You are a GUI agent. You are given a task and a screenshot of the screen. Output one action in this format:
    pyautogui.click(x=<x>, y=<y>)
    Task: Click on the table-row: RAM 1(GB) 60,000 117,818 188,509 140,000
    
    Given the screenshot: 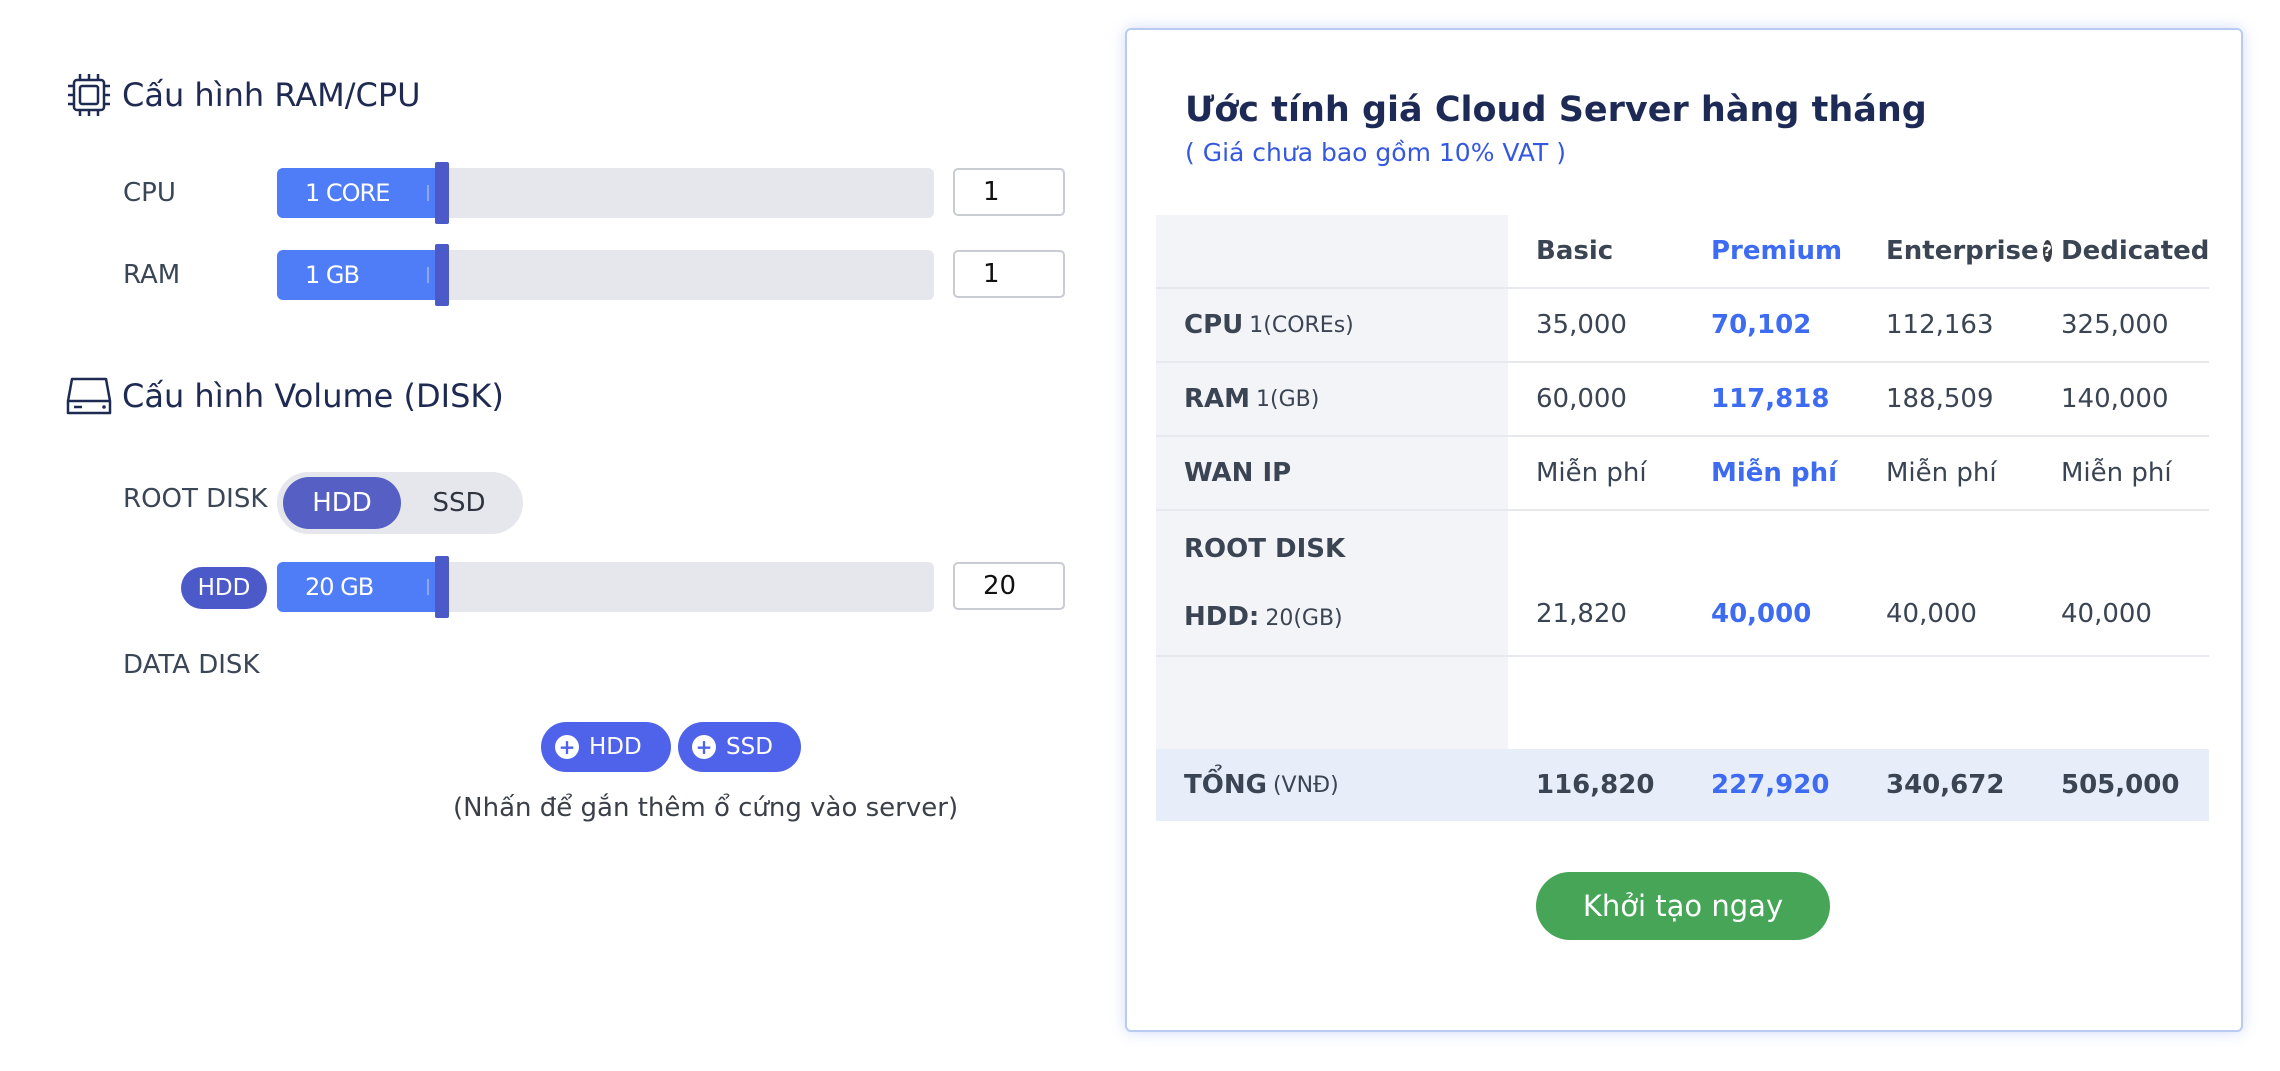 What is the action you would take?
    pyautogui.click(x=1682, y=400)
    